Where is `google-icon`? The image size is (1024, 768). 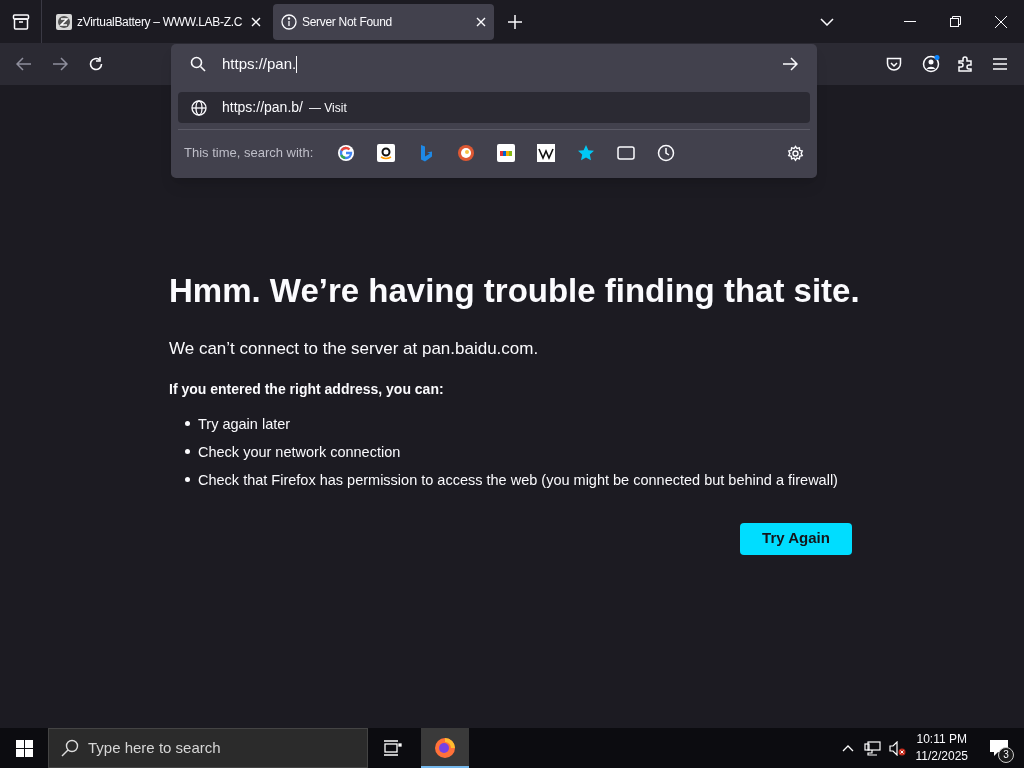
google-icon is located at coordinates (346, 153).